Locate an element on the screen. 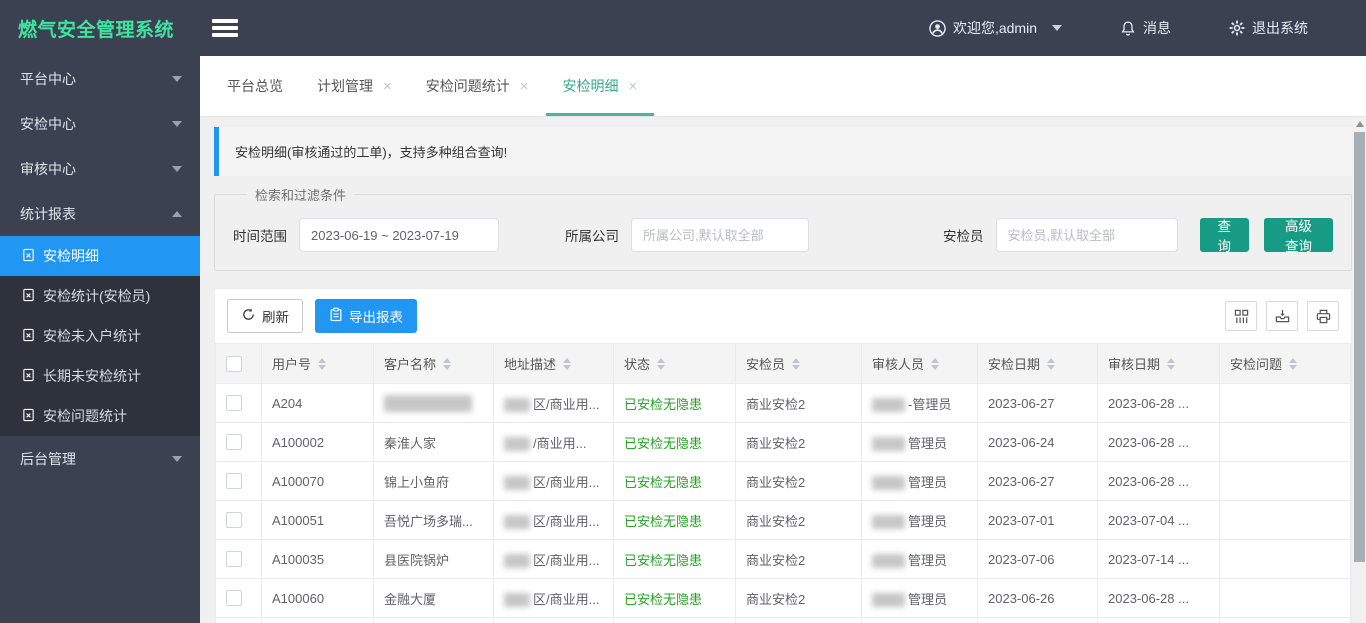 The width and height of the screenshot is (1366, 623). column-header-4: 安检员 is located at coordinates (798, 363).